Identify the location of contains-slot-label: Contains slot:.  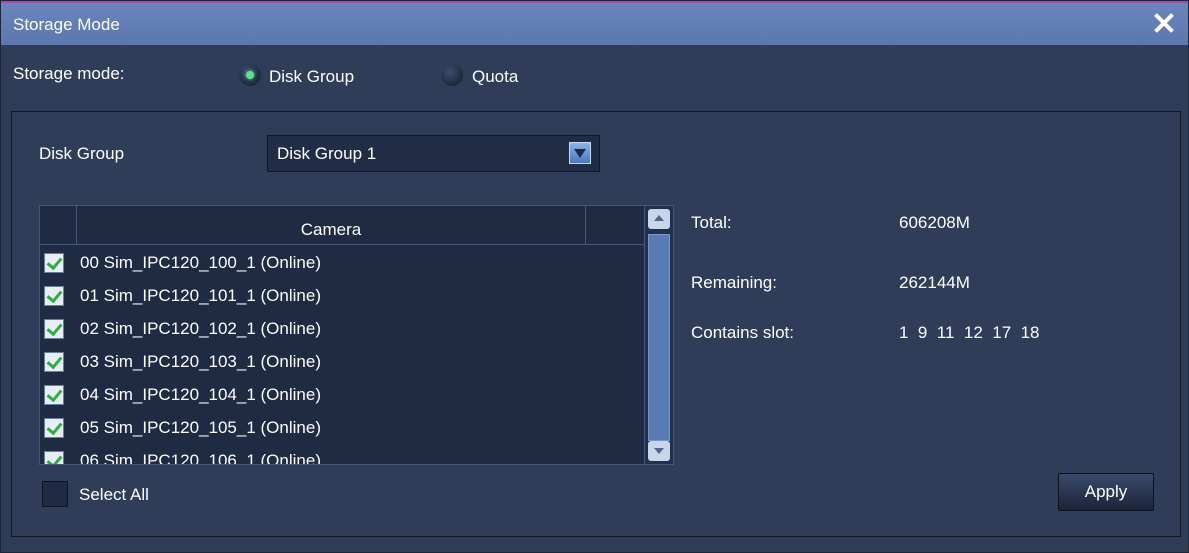
(742, 332).